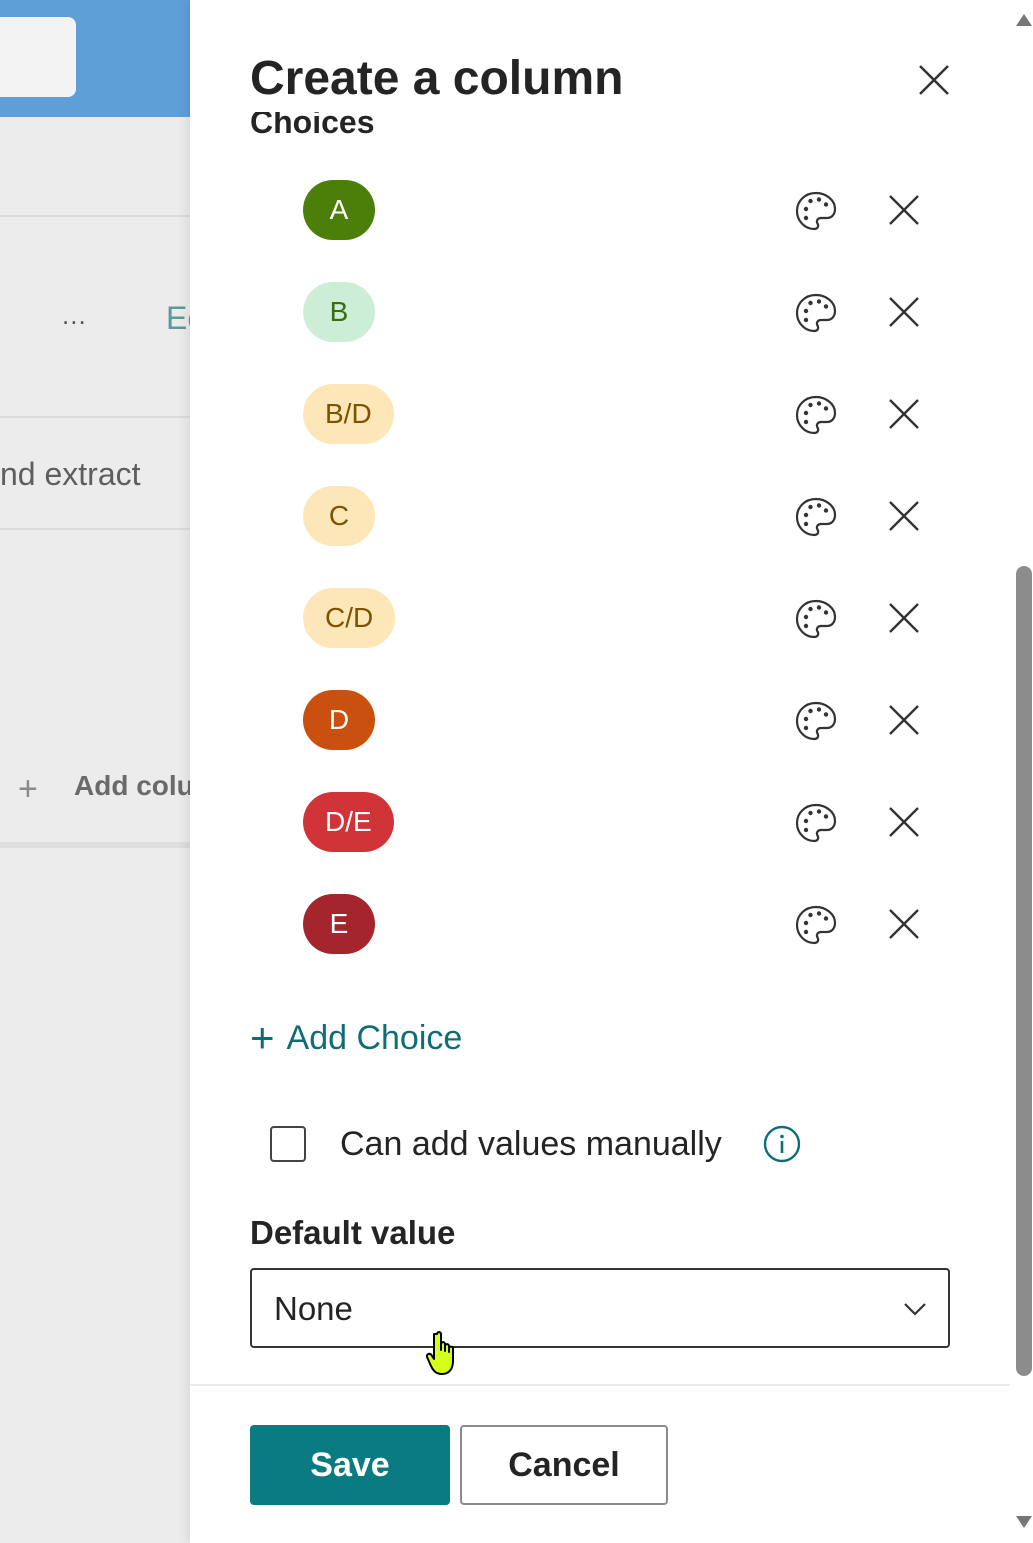 The image size is (1033, 1543). What do you see at coordinates (1024, 20) in the screenshot?
I see `scroll-up-arrow-icon` at bounding box center [1024, 20].